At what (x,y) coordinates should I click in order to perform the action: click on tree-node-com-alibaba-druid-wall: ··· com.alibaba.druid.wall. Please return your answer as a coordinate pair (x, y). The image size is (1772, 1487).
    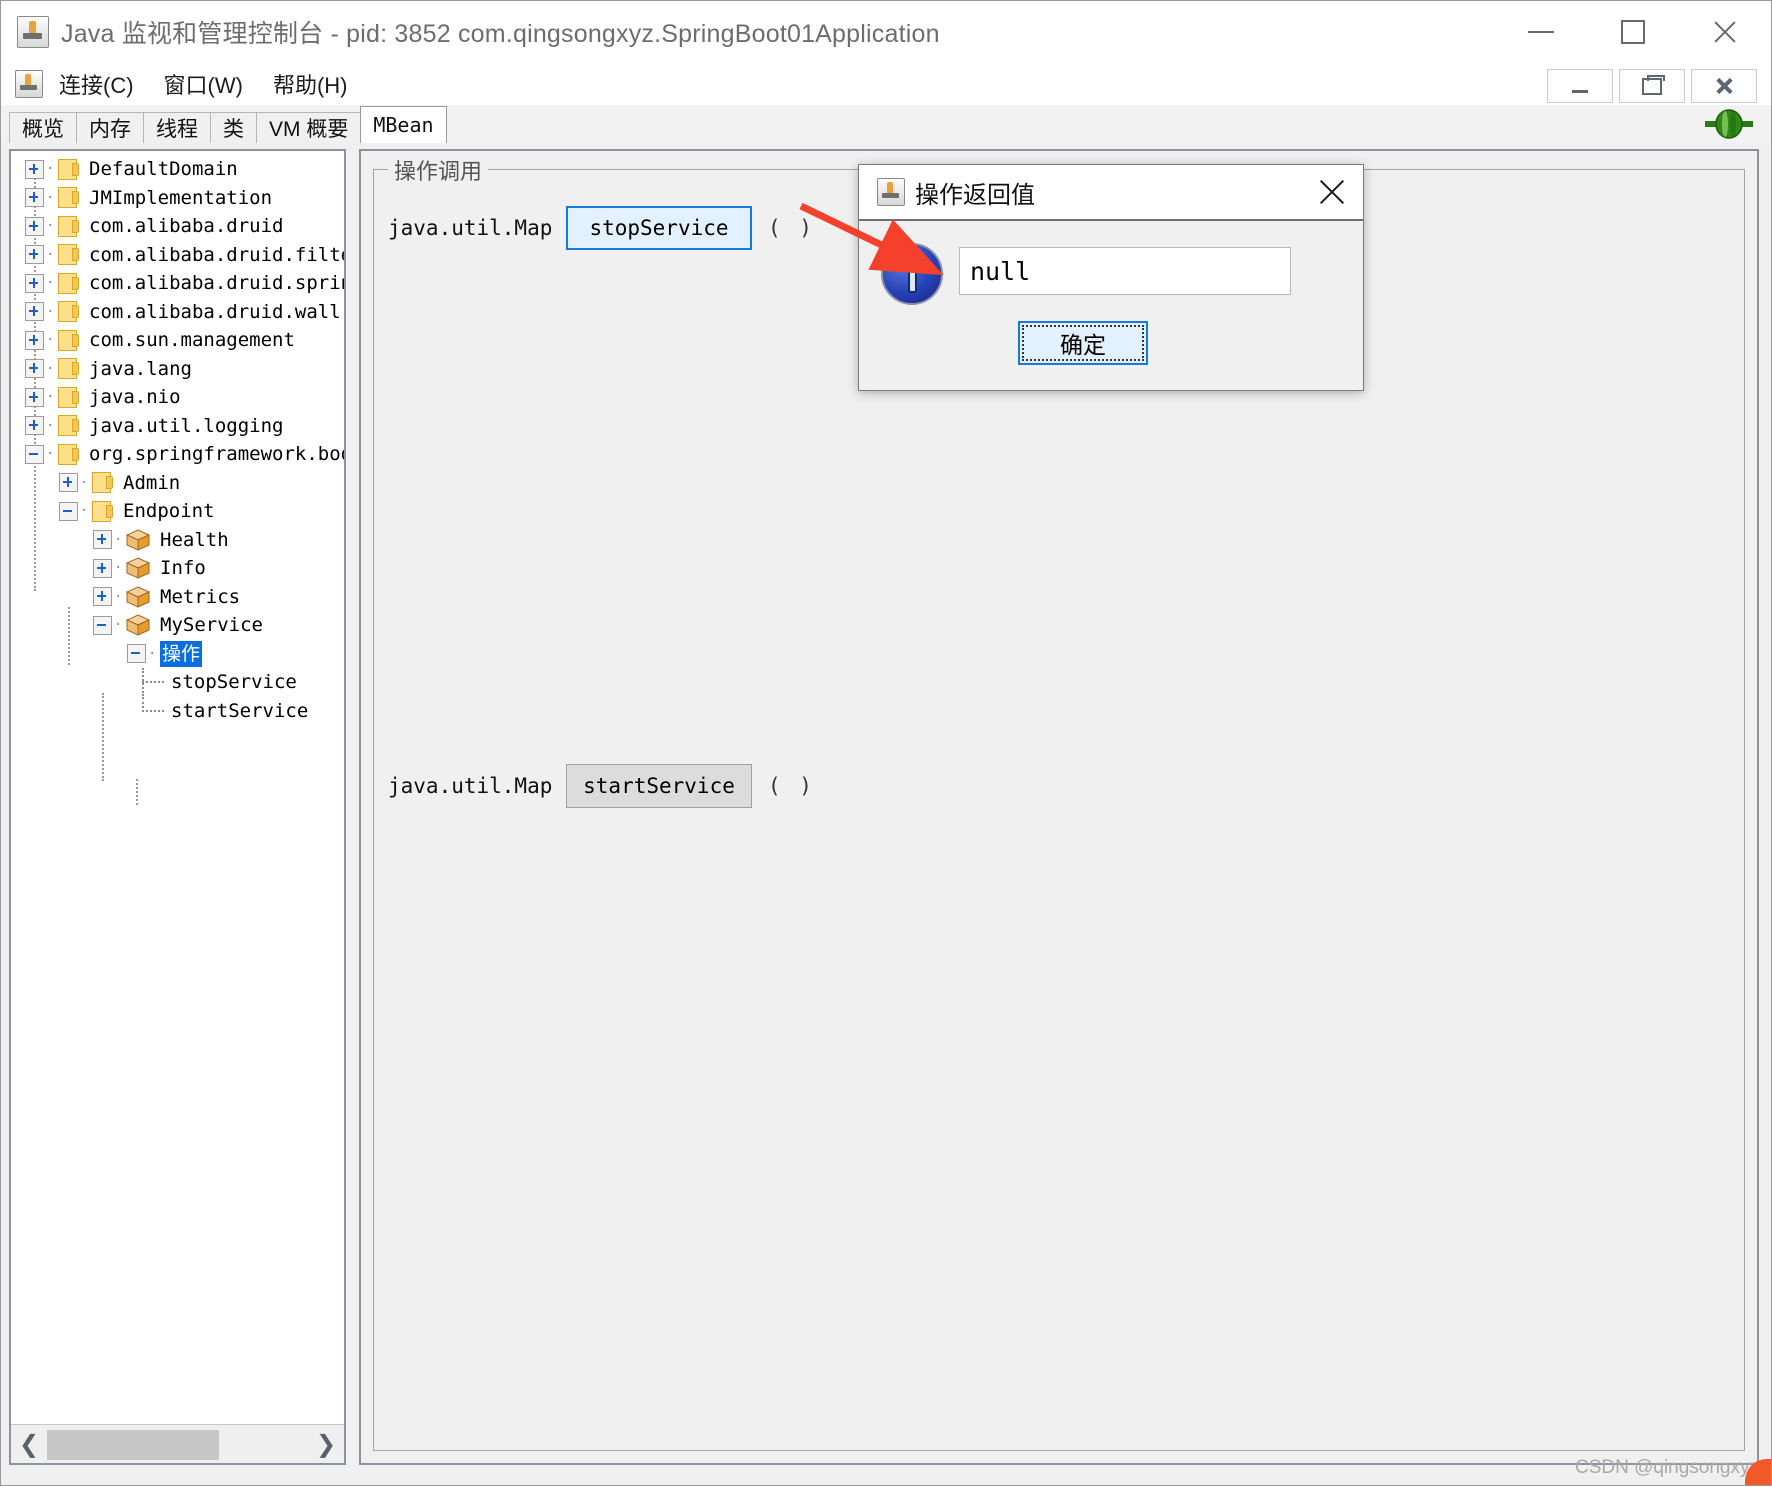
    Looking at the image, I should click on (177, 312).